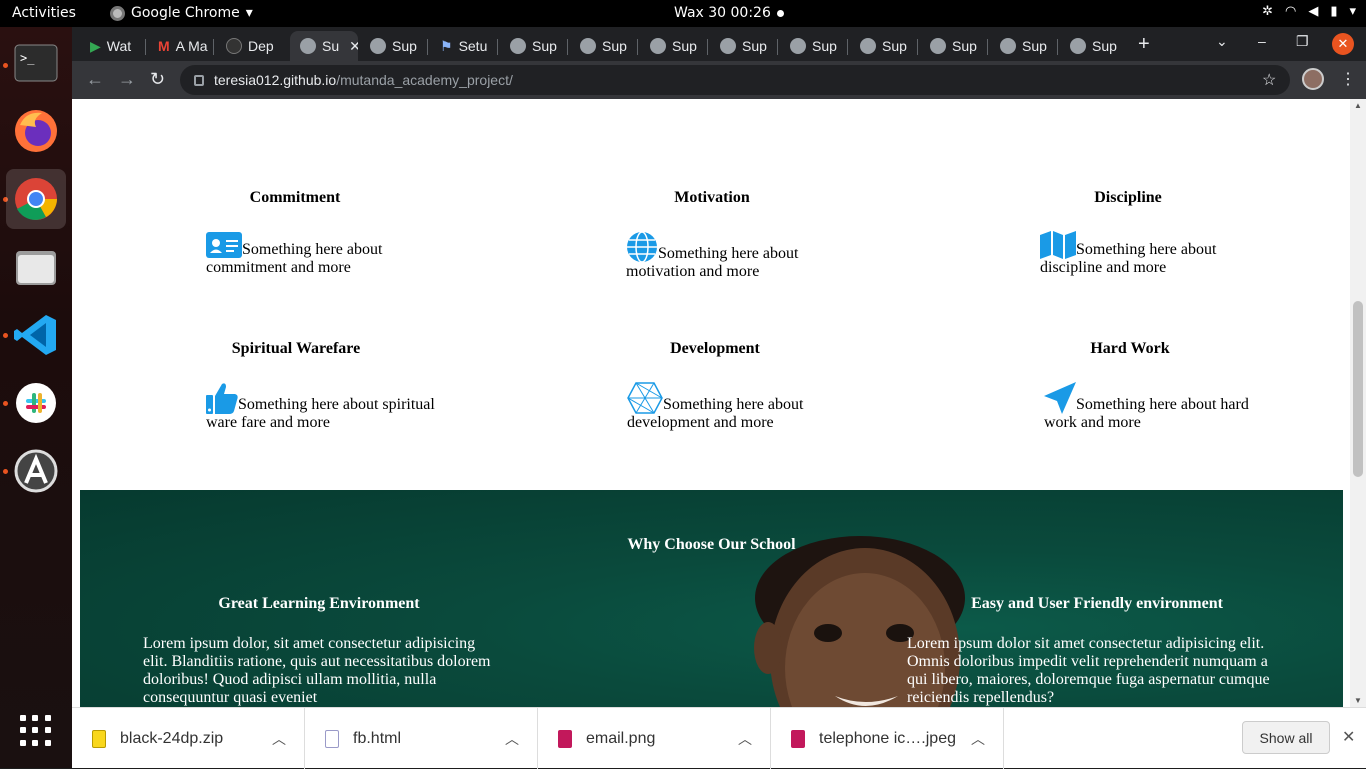 The width and height of the screenshot is (1366, 769). I want to click on download-item: fb.html ︿, so click(421, 738).